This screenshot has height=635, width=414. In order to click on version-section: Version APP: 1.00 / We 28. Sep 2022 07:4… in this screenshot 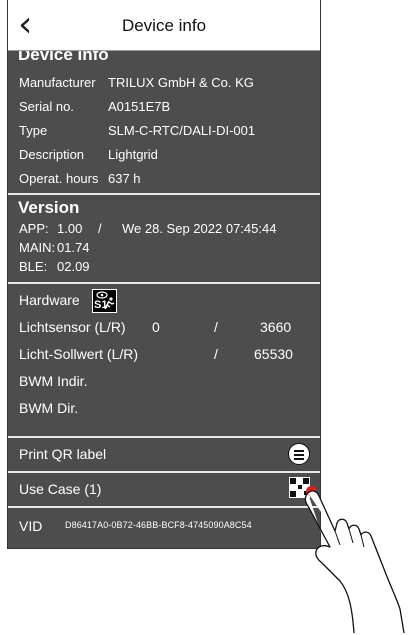, I will do `click(164, 236)`.